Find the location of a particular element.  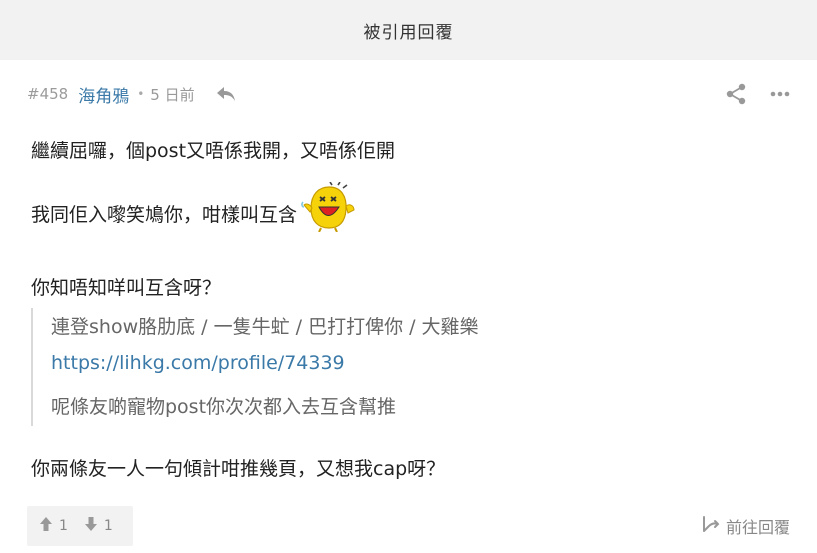

post-text-line: 你知唔知咩叫互含呀？ is located at coordinates (126, 288).